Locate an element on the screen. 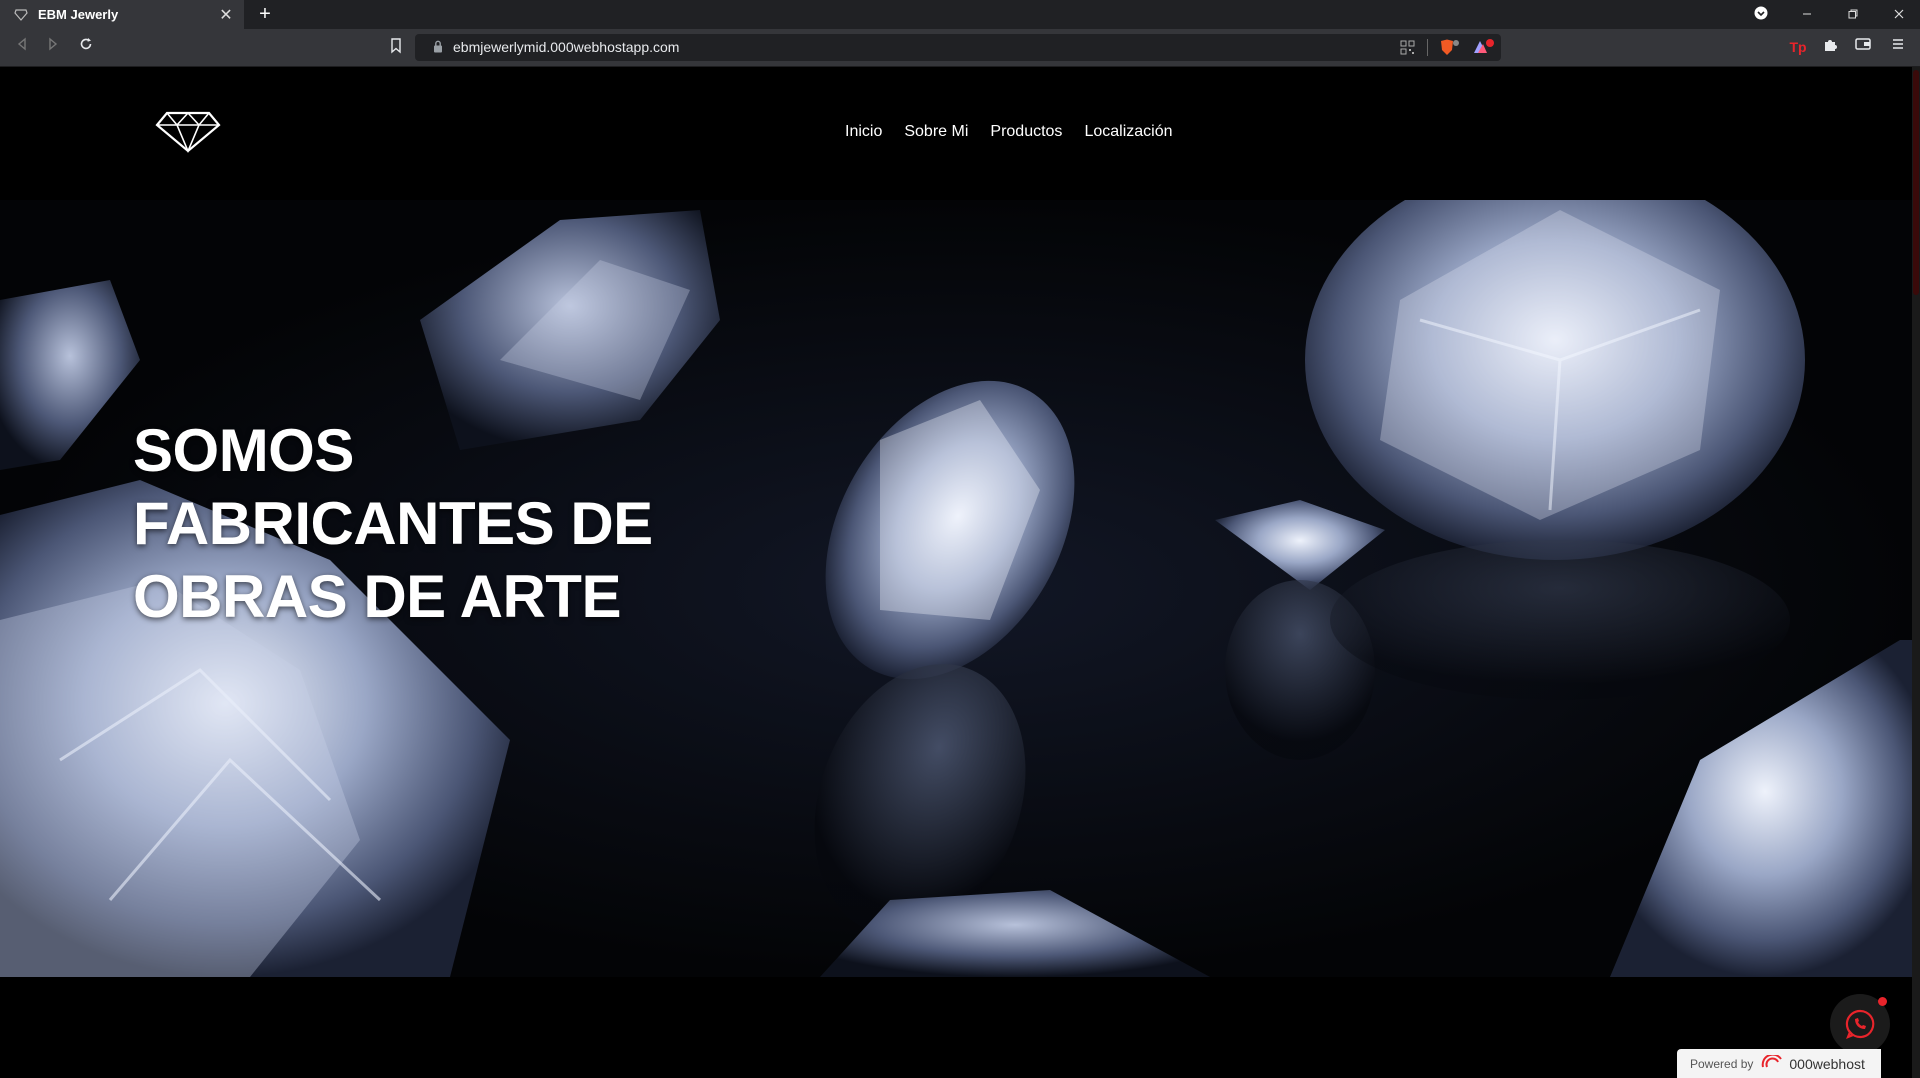 This screenshot has height=1078, width=1920. powered-by-badge: Powered by 000webhost is located at coordinates (1779, 1063).